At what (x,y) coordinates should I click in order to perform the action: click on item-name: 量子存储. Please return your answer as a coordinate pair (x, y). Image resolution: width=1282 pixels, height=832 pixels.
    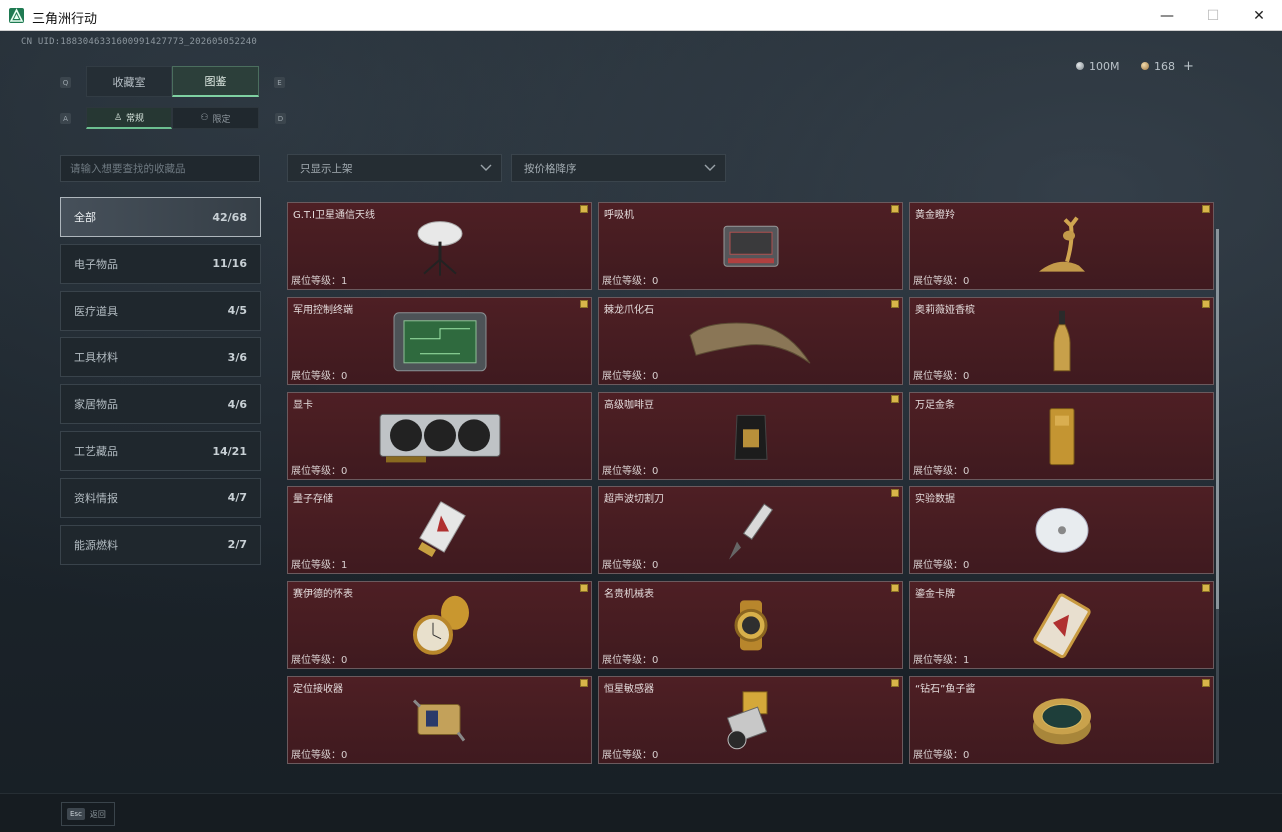
    Looking at the image, I should click on (313, 500).